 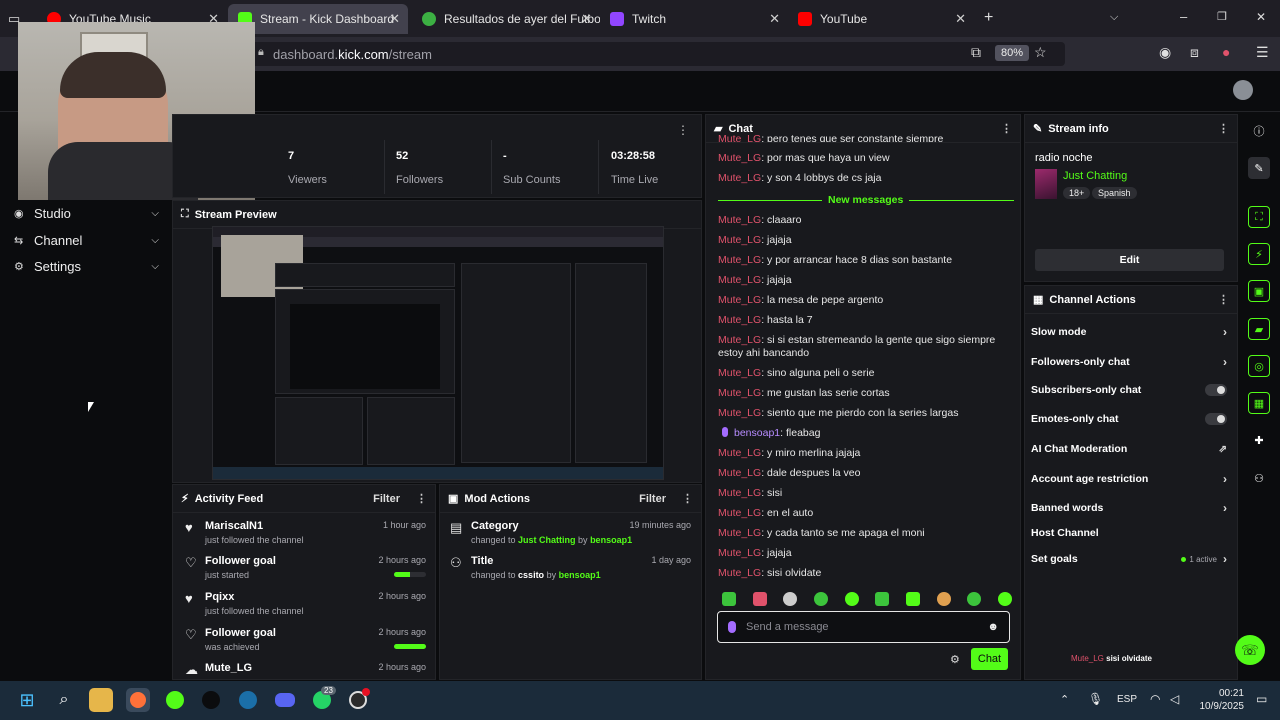 I want to click on channel-action-subscribers-only-chat: Subscribers-only chat, so click(x=1129, y=390).